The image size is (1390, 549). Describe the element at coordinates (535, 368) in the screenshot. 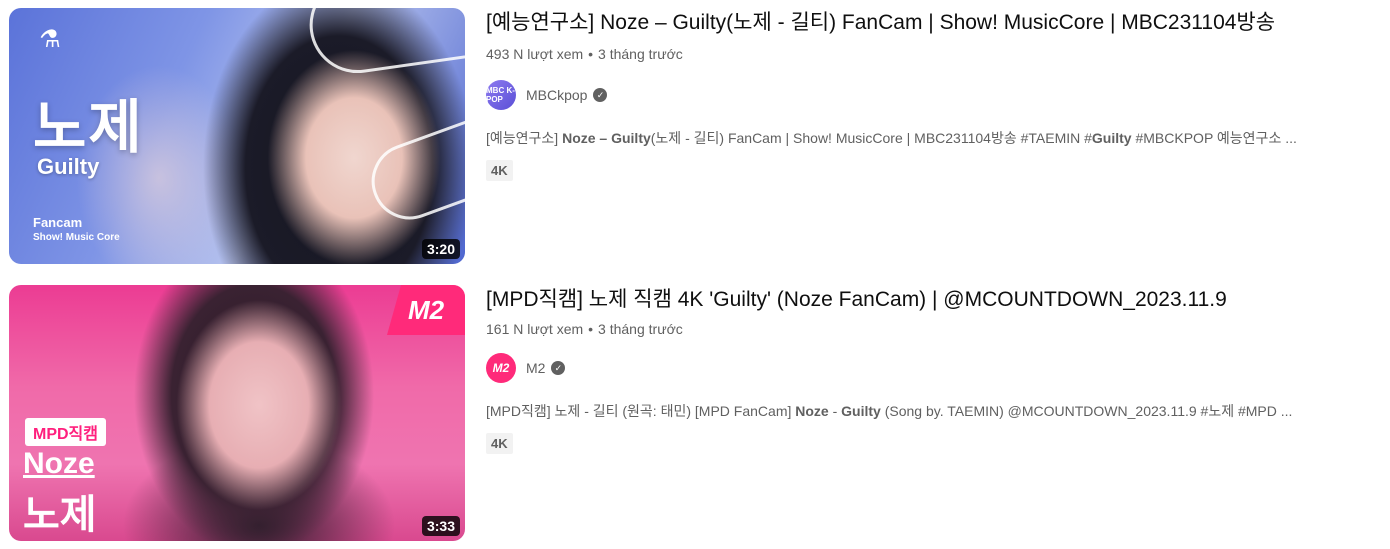

I see `channel-name: M2` at that location.